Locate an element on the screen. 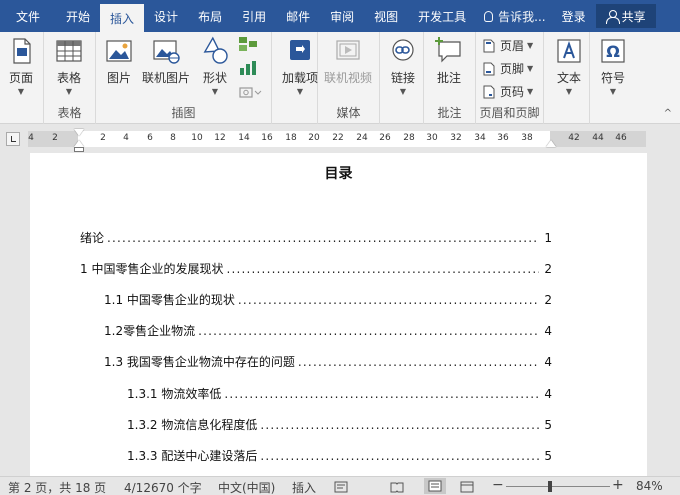 This screenshot has height=495, width=680. tab-developer: 开发工具 is located at coordinates (442, 16).